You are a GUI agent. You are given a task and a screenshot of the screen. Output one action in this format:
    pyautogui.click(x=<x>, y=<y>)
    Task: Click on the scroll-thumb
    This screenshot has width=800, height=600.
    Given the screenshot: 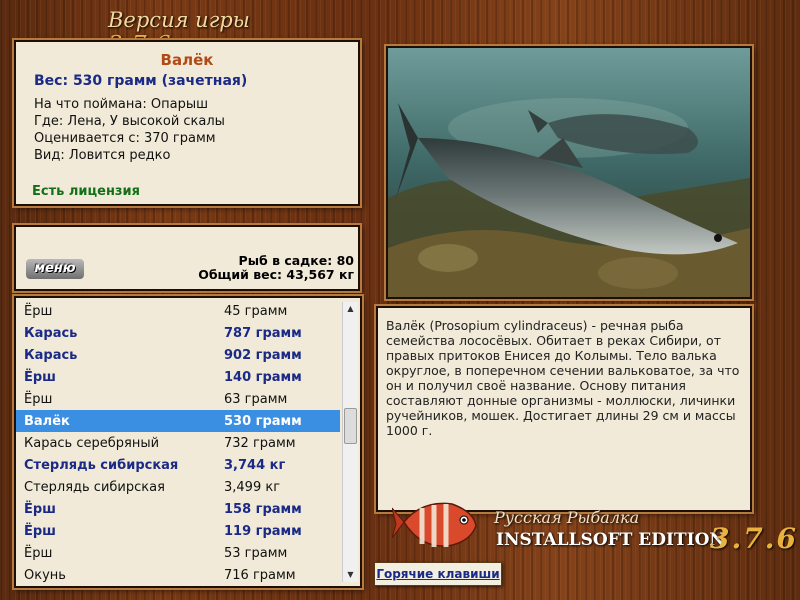 What is the action you would take?
    pyautogui.click(x=350, y=426)
    